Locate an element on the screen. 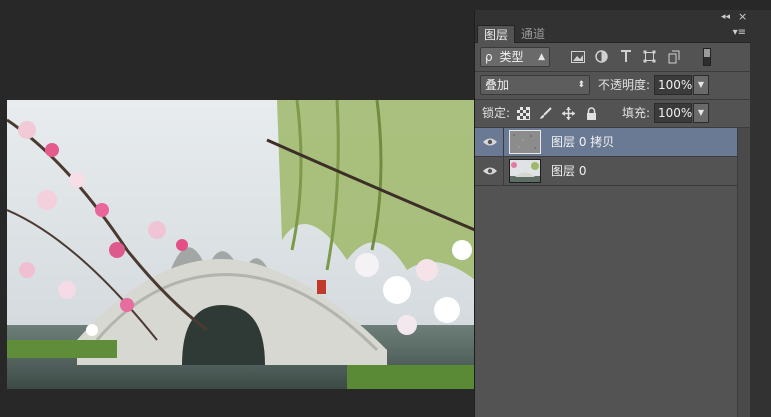 The image size is (771, 417). panel-titlebar: ◂◂ × is located at coordinates (612, 17).